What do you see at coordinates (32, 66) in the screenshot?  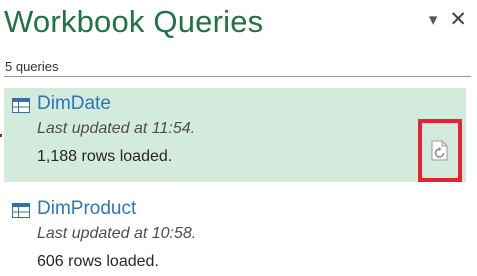 I see `query-count: 5 queries` at bounding box center [32, 66].